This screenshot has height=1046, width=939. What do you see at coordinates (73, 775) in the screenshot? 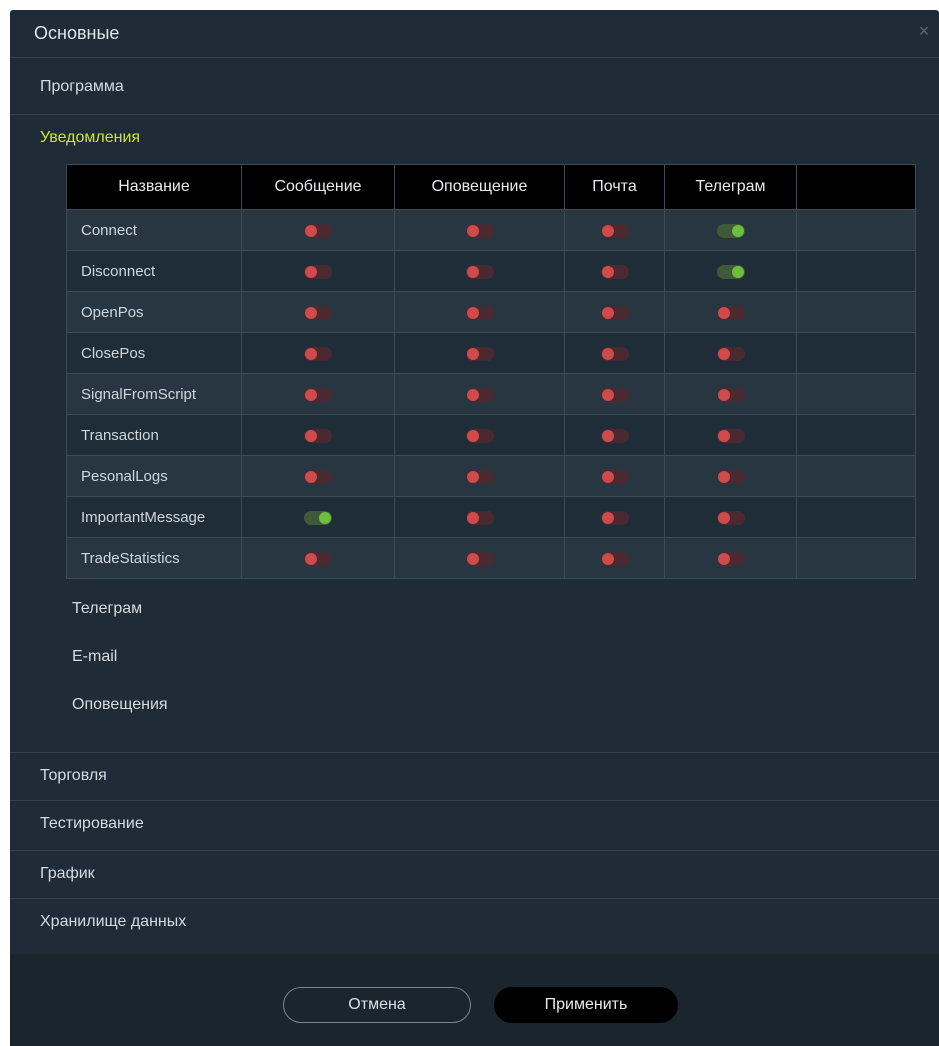
I see `section-trading-label: Торговля` at bounding box center [73, 775].